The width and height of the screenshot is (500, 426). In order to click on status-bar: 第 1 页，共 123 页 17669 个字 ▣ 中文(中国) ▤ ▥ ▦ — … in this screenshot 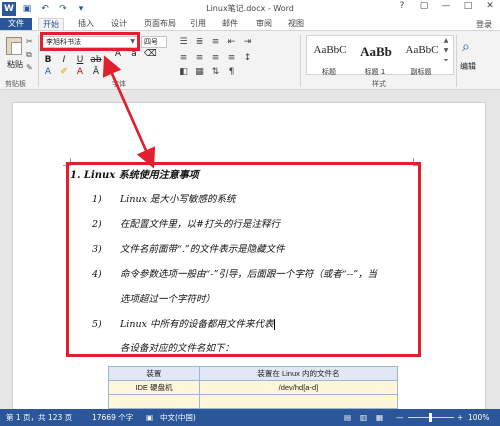, I will do `click(250, 417)`.